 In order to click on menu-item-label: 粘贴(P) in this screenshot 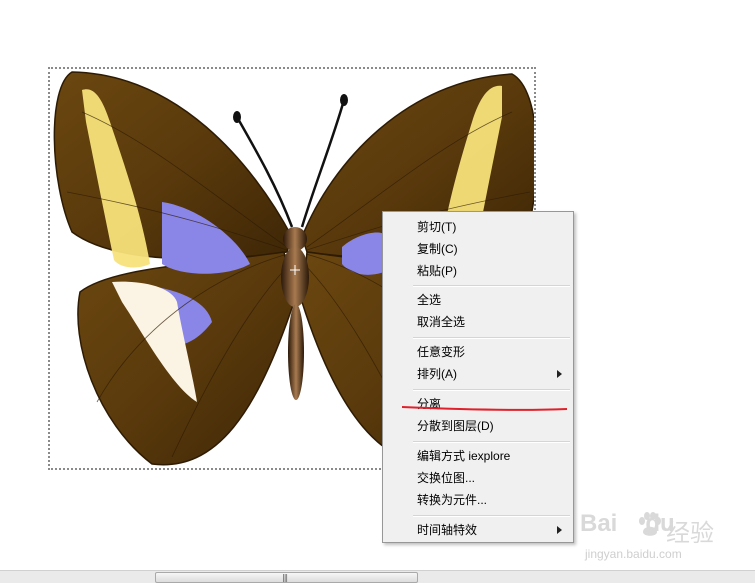, I will do `click(437, 271)`.